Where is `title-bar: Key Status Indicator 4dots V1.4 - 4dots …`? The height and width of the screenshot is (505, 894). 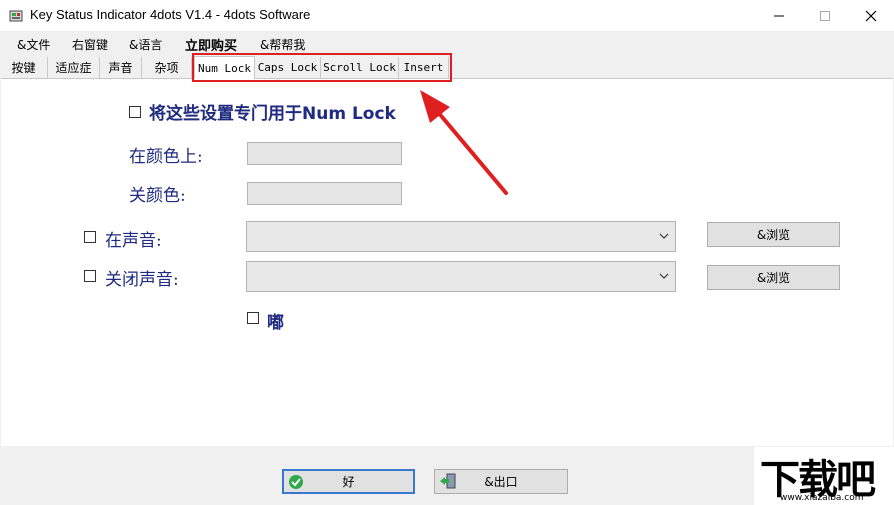
title-bar: Key Status Indicator 4dots V1.4 - 4dots … is located at coordinates (447, 15).